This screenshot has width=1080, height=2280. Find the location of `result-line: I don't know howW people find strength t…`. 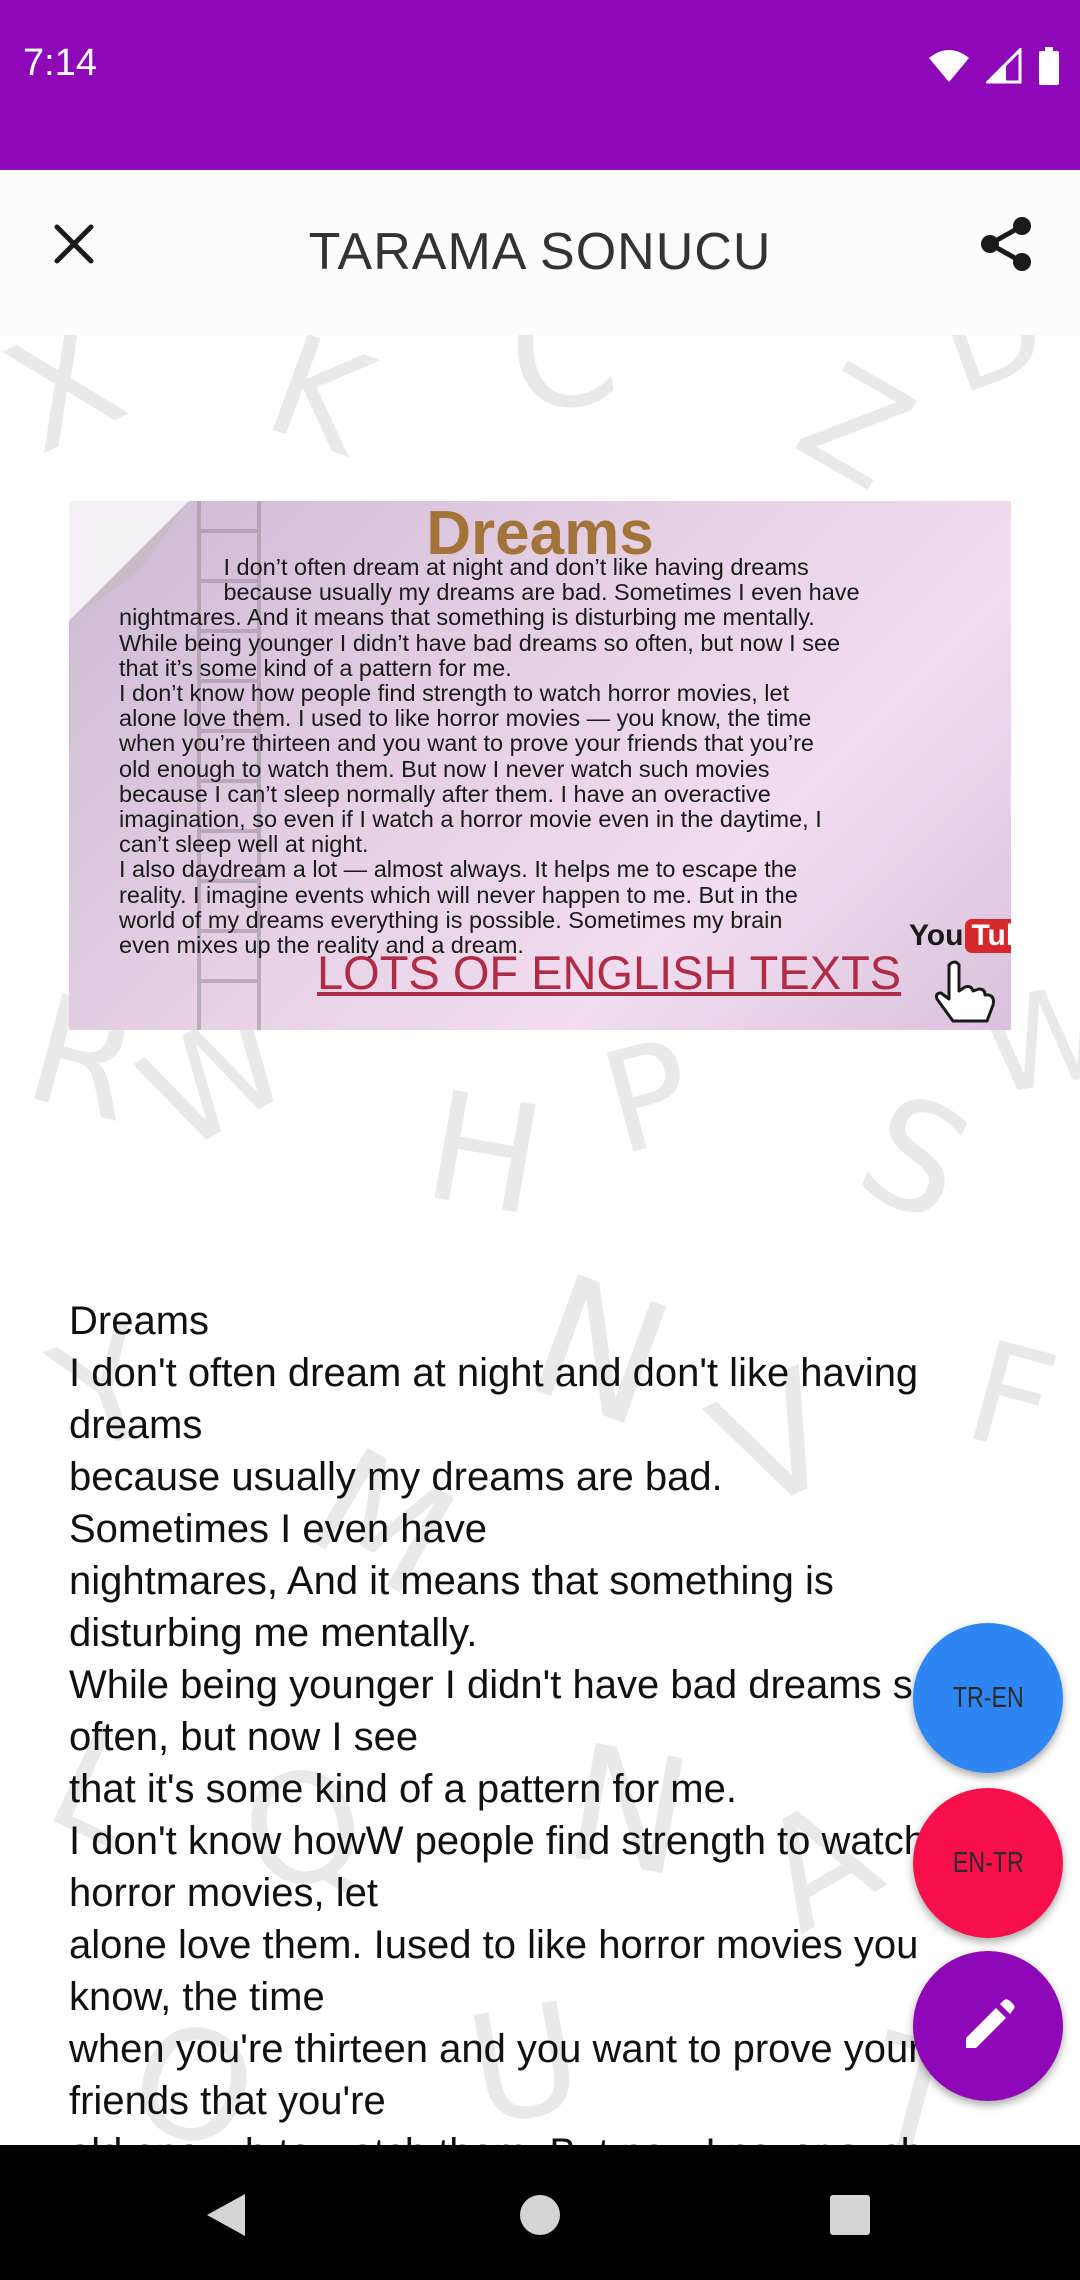

result-line: I don't know howW people find strength t… is located at coordinates (498, 1841).